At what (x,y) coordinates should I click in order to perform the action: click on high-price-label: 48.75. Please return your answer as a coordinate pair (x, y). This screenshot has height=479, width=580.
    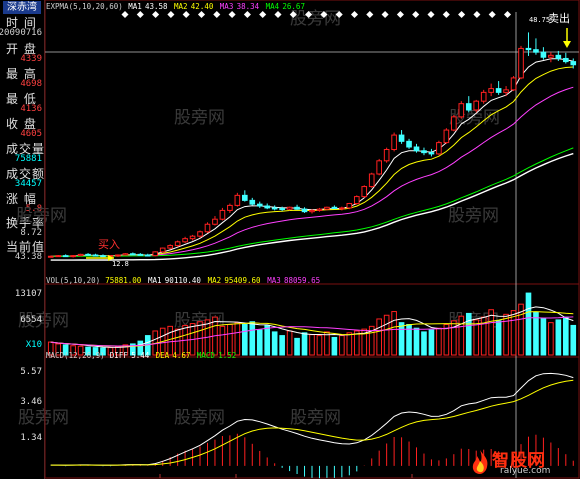
    Looking at the image, I should click on (539, 20).